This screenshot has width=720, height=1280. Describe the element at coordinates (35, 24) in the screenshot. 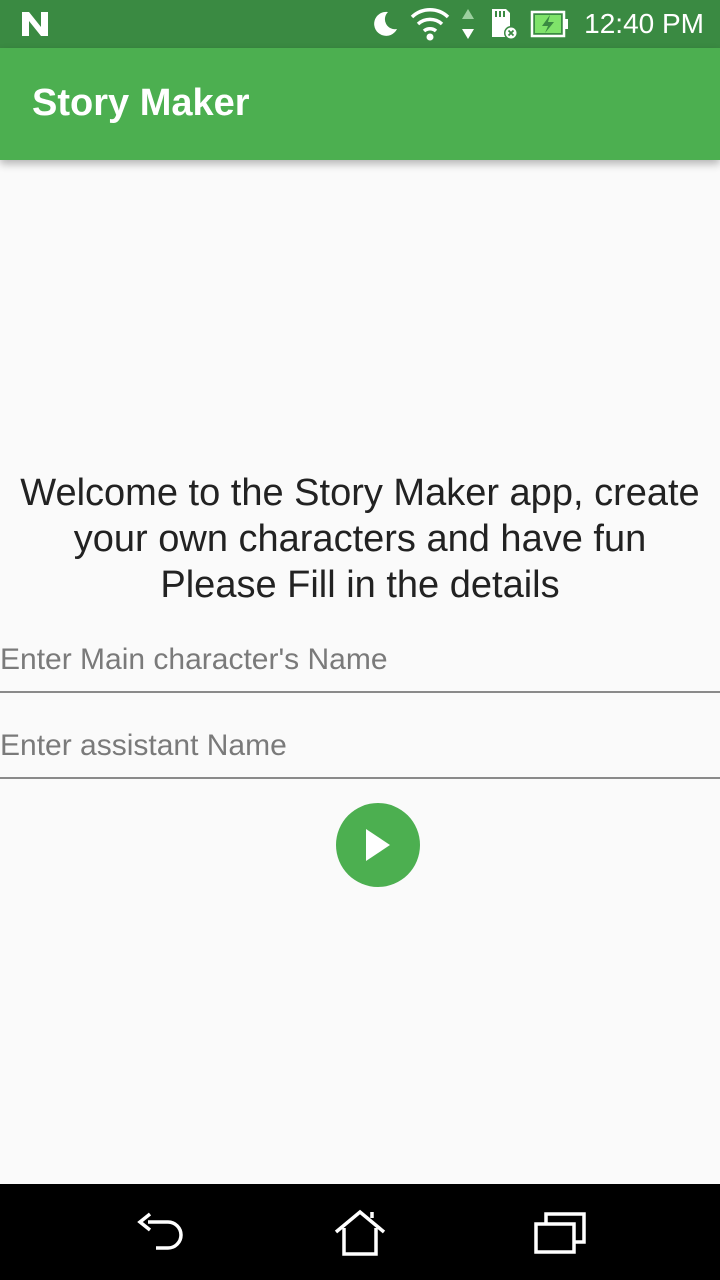

I see `n-logo-icon` at that location.